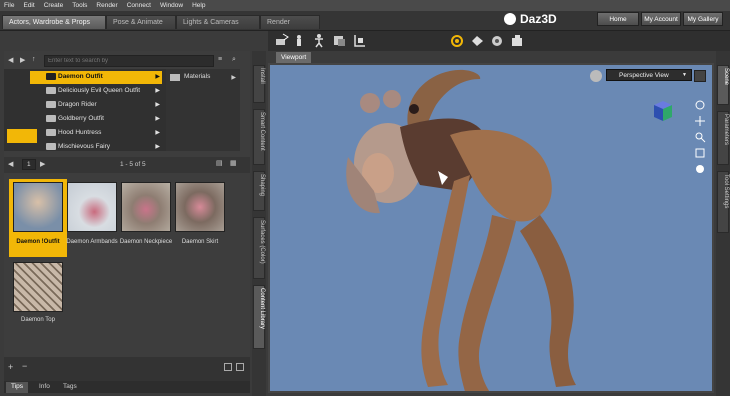  I want to click on add-icon: +, so click(10, 367).